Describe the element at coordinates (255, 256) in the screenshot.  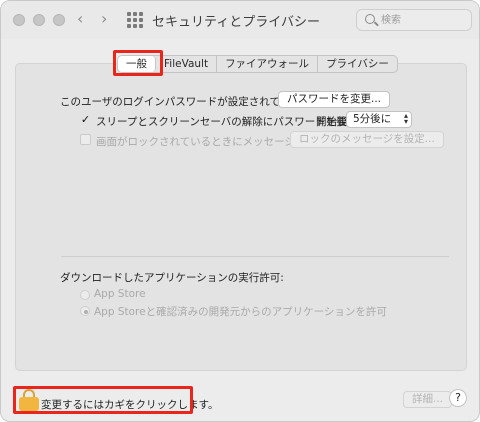
I see `section-divider` at that location.